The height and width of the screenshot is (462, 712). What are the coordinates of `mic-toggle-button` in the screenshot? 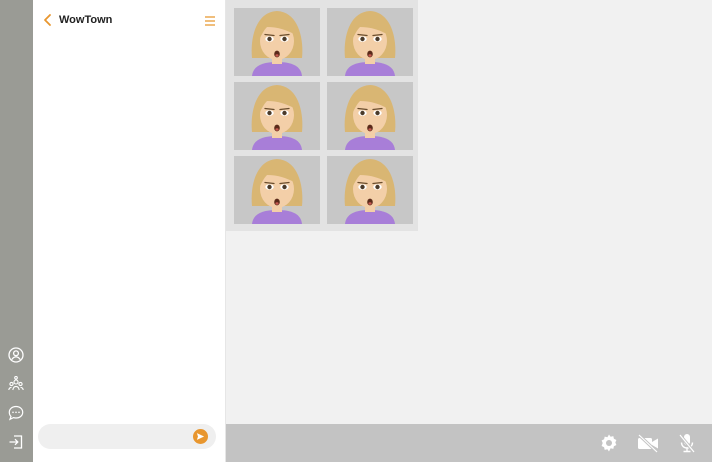 It's located at (687, 443).